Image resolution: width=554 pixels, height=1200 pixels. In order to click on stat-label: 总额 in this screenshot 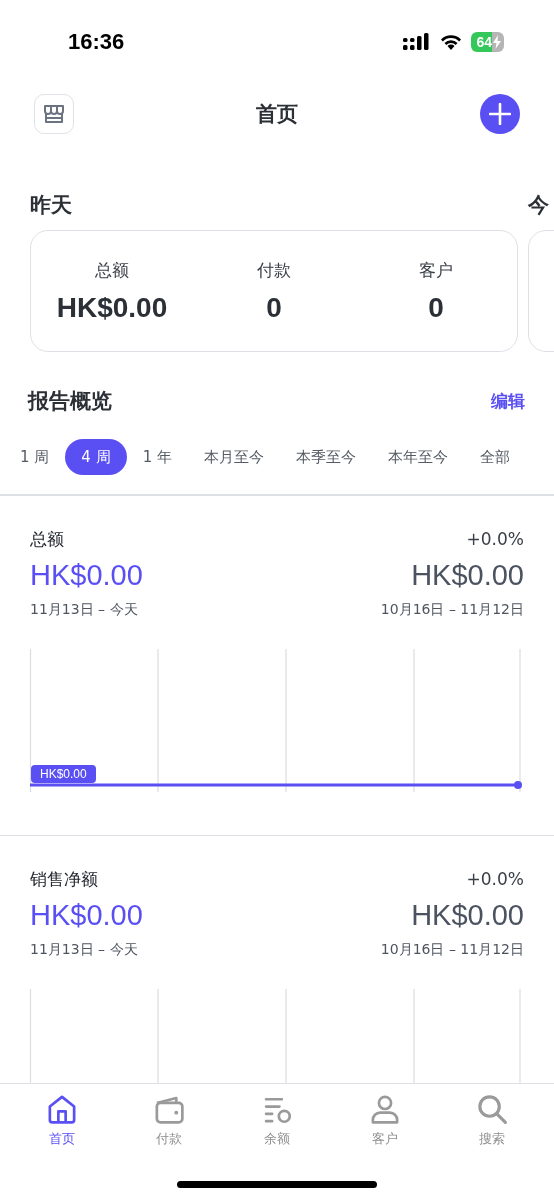, I will do `click(112, 270)`.